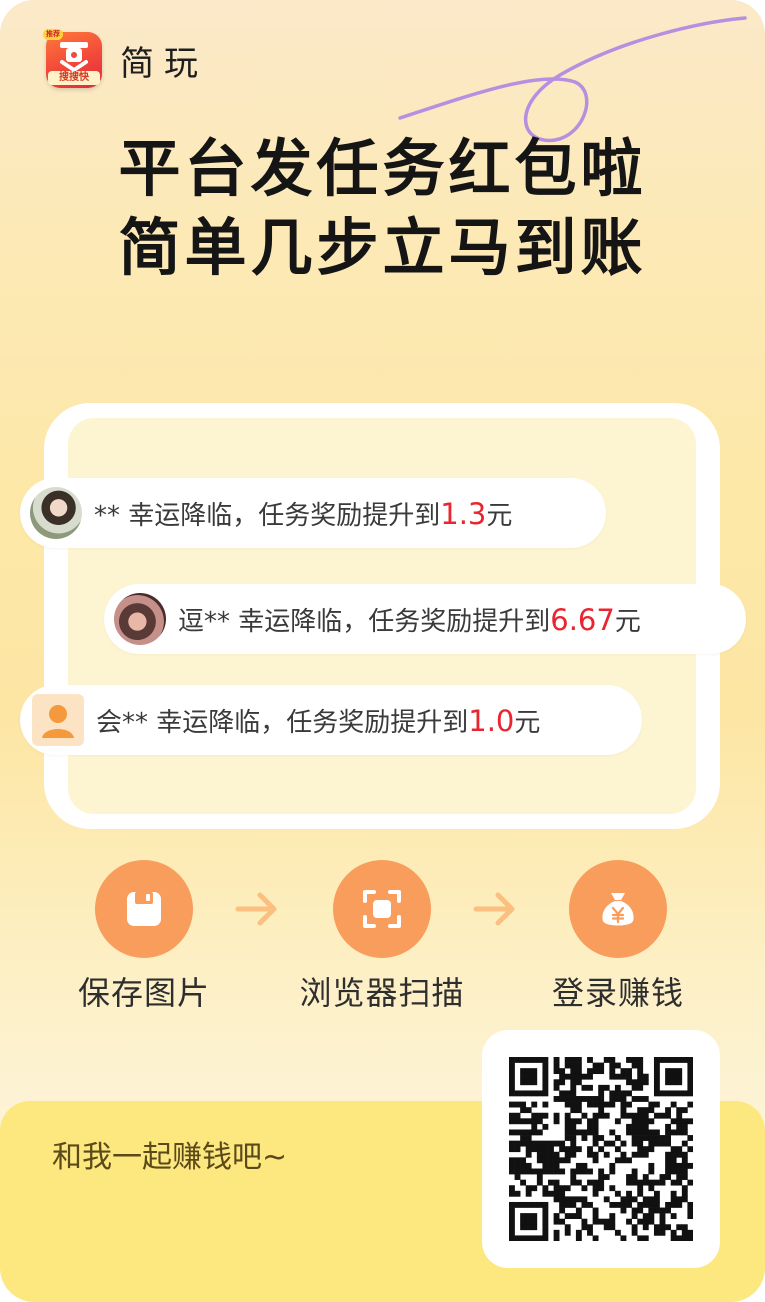 This screenshot has height=1302, width=765. I want to click on notice-text: 逗** 幸运降临，任务奖励提升到6.67元, so click(409, 619).